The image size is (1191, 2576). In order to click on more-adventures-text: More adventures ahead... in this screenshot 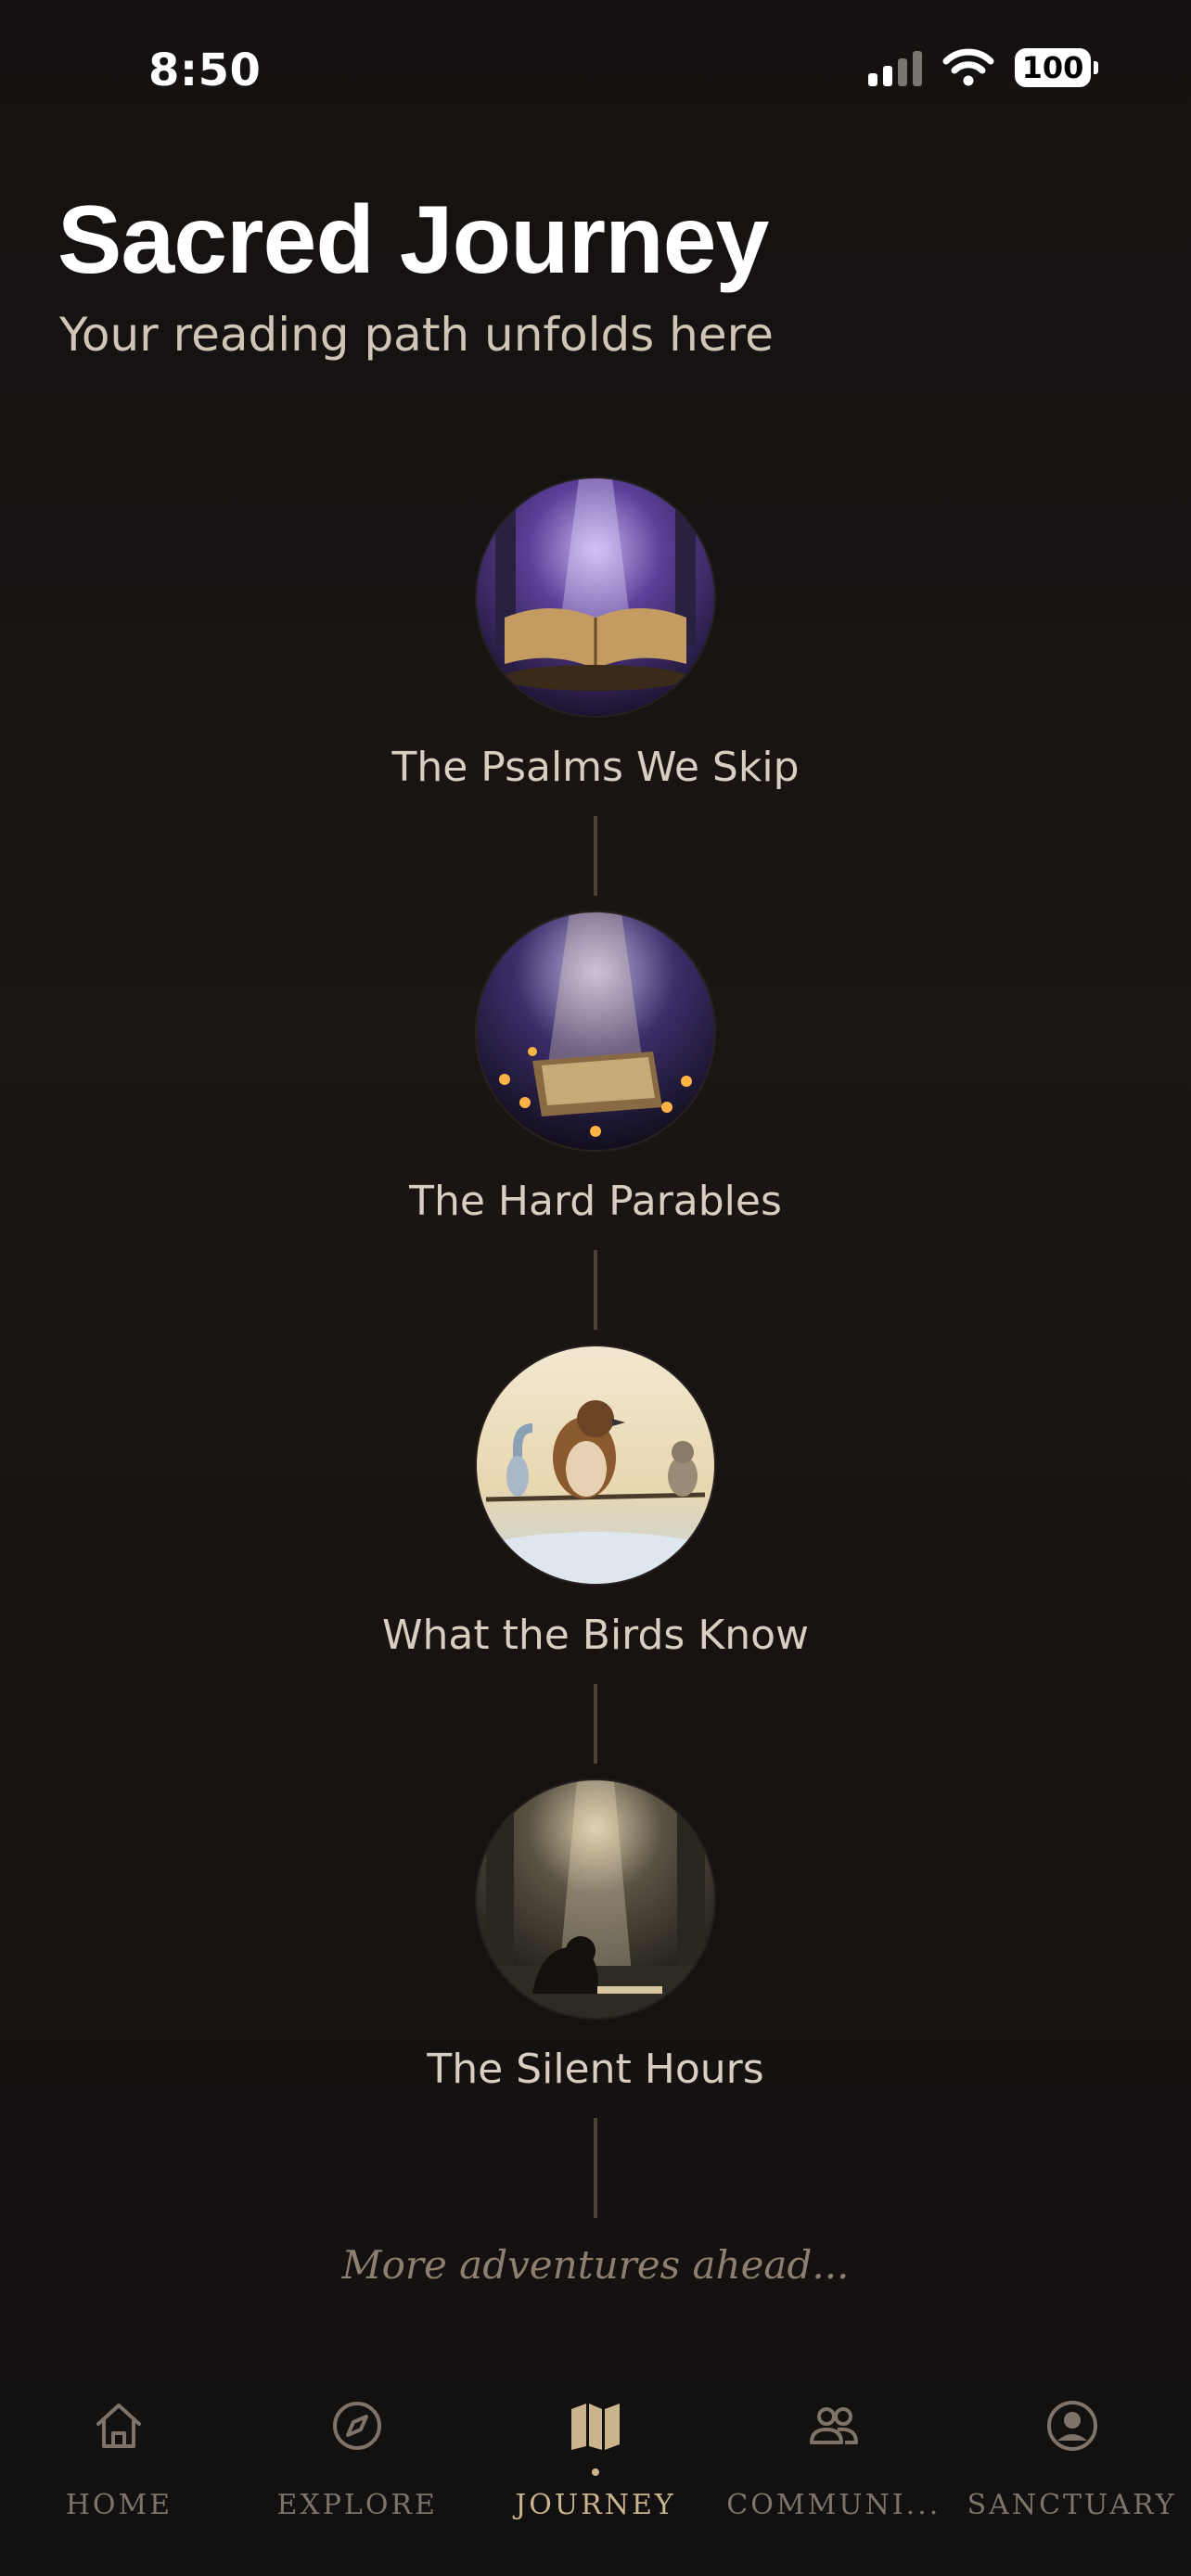, I will do `click(595, 2265)`.